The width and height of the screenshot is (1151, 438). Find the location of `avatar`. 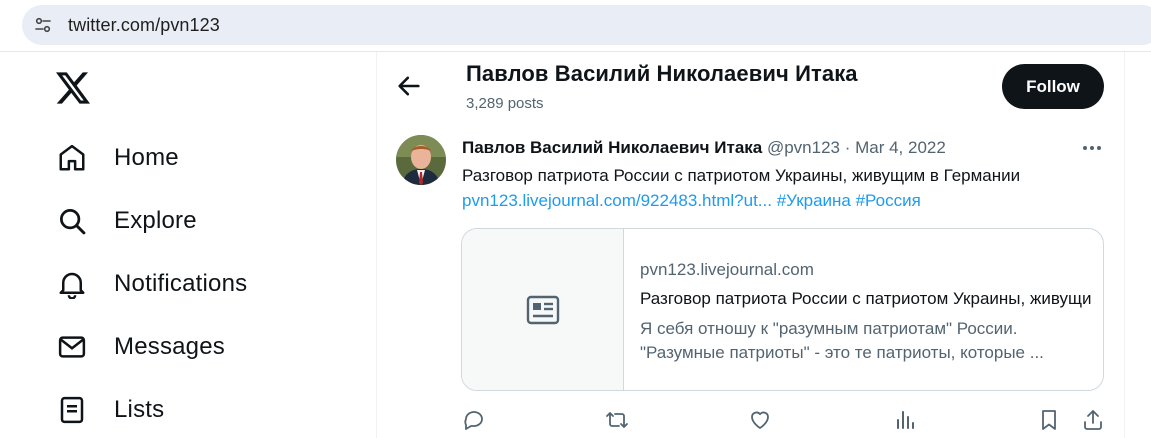

avatar is located at coordinates (421, 160).